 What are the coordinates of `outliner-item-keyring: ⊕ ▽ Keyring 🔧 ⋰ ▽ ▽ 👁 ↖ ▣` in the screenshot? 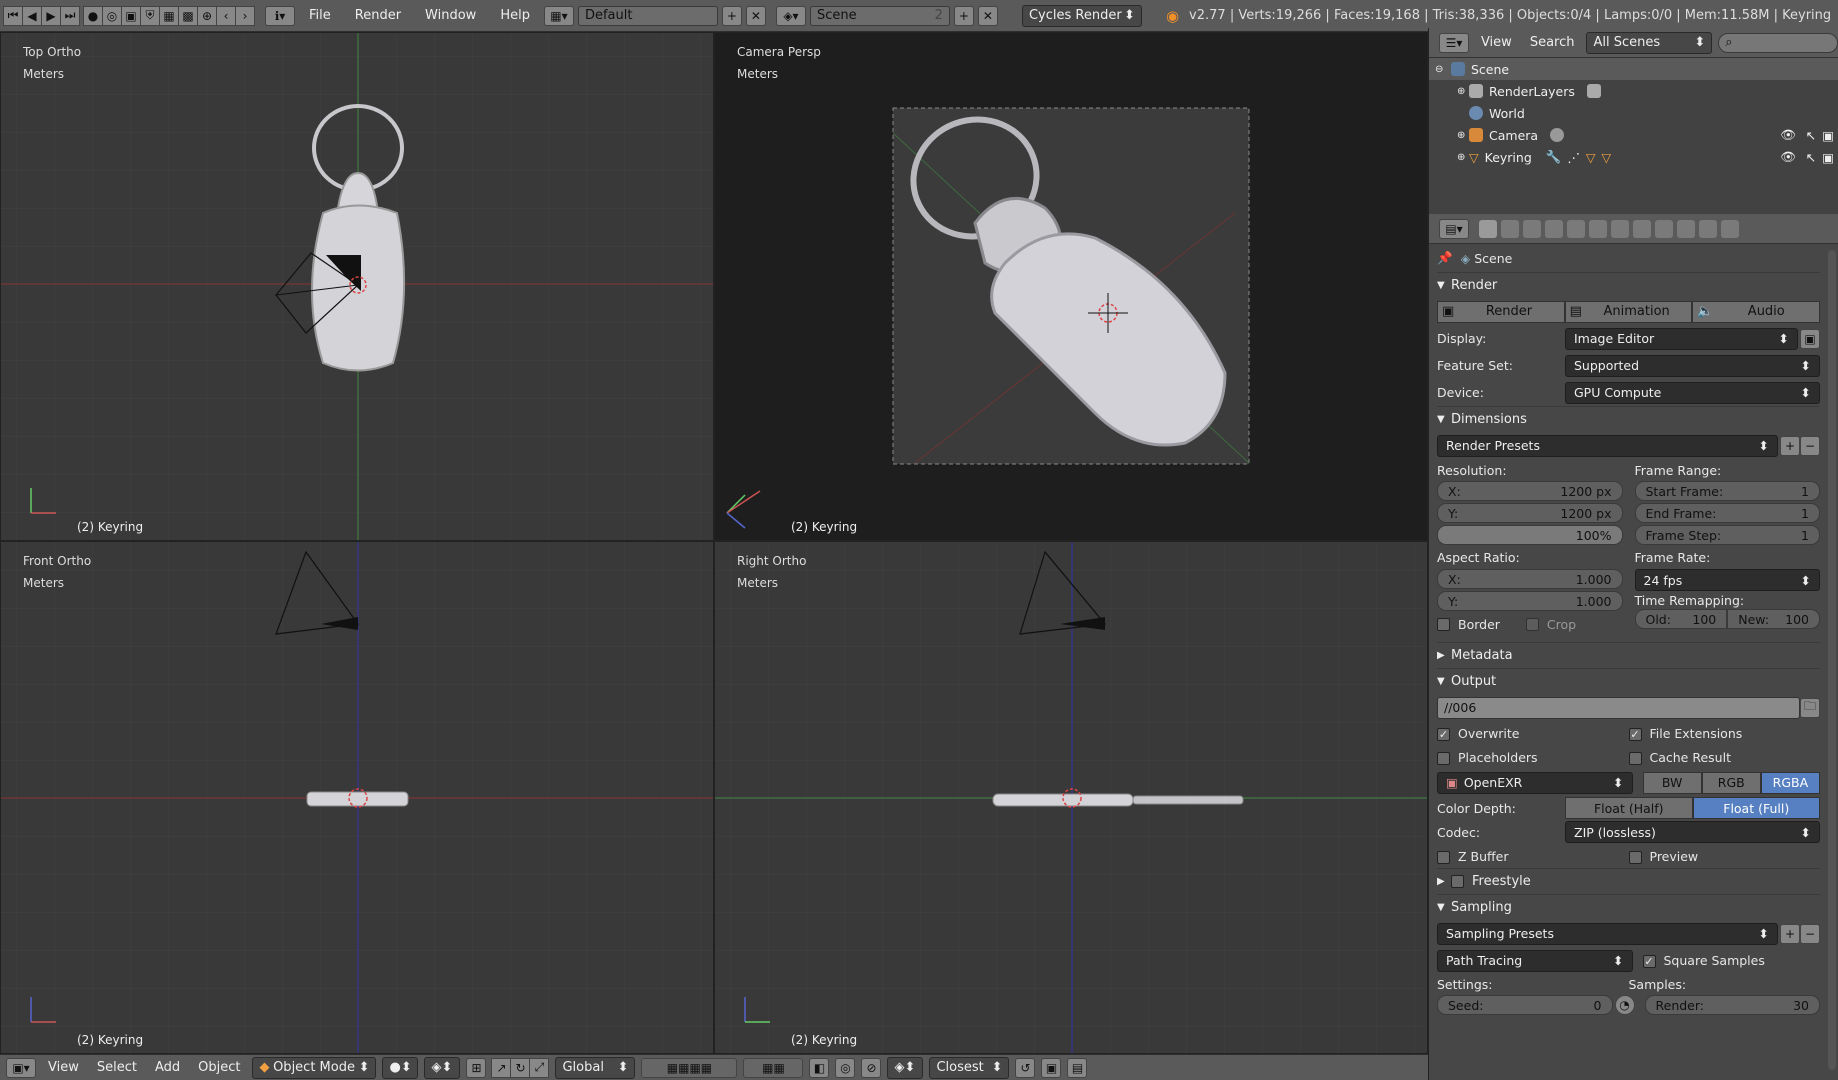 It's located at (1633, 157).